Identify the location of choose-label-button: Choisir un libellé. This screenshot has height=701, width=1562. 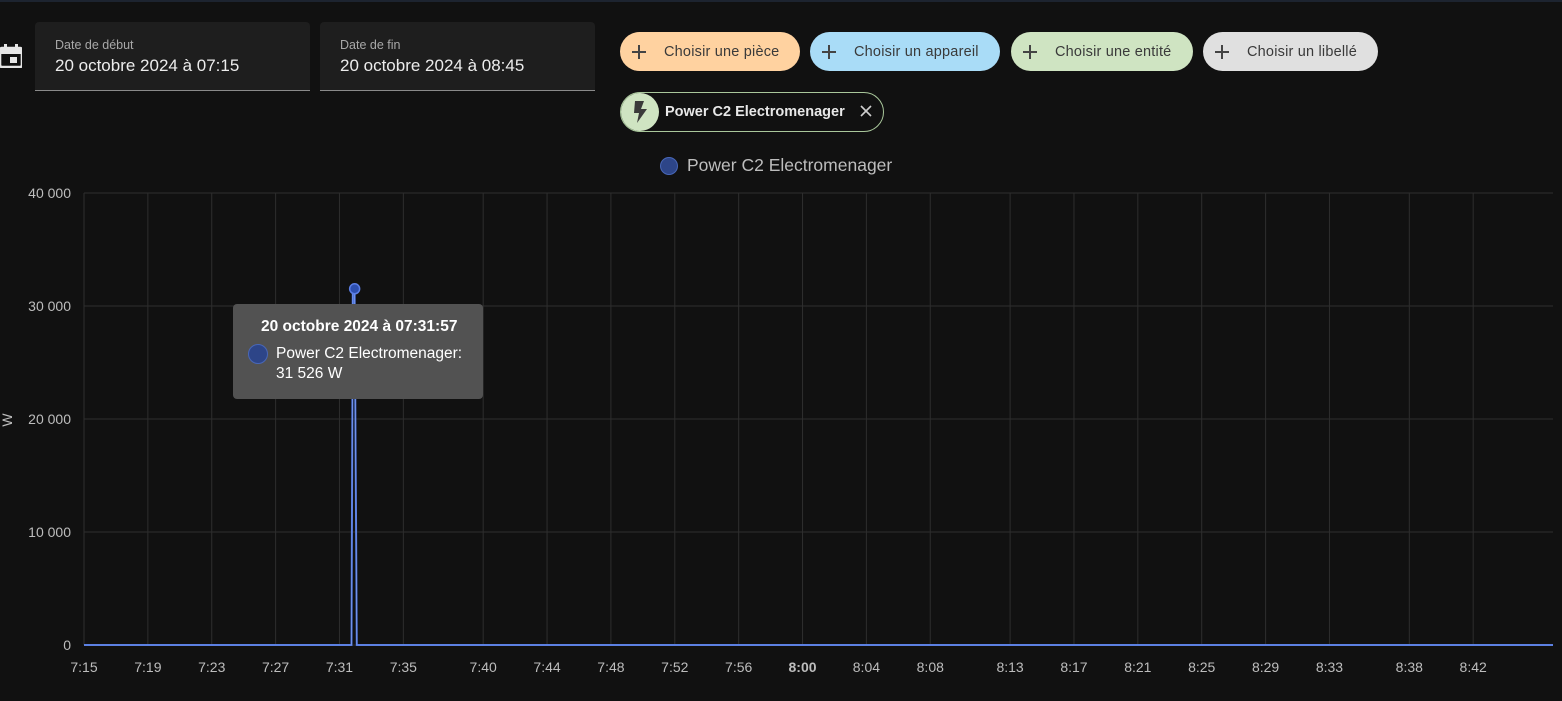
(1290, 51).